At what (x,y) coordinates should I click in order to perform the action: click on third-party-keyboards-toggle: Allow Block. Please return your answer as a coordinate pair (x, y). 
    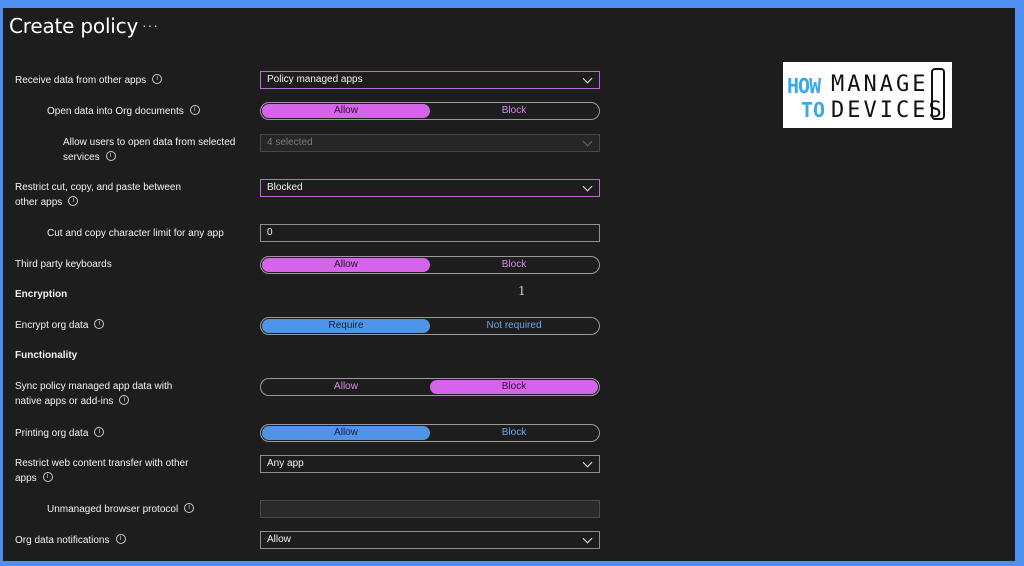
    Looking at the image, I should click on (430, 265).